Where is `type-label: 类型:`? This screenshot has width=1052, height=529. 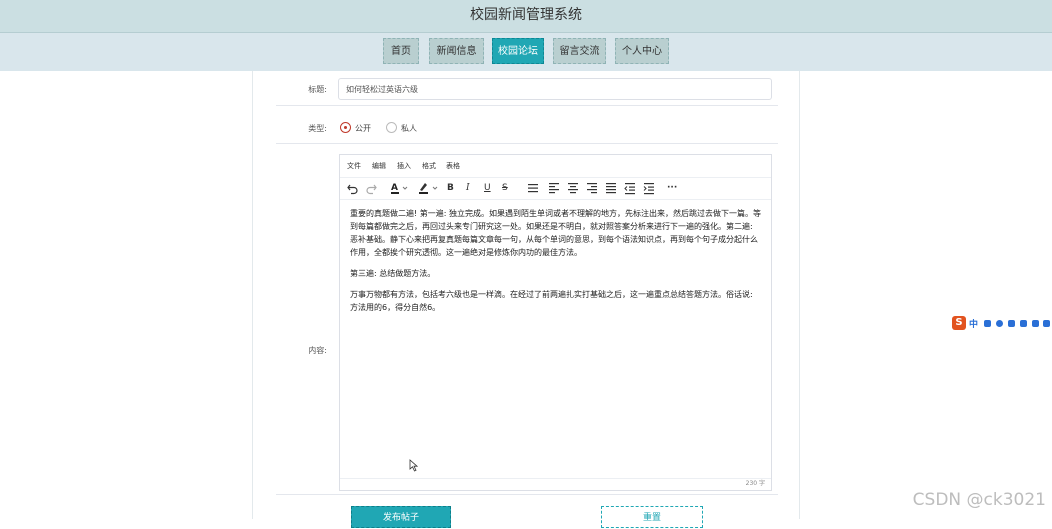
type-label: 类型: is located at coordinates (317, 128).